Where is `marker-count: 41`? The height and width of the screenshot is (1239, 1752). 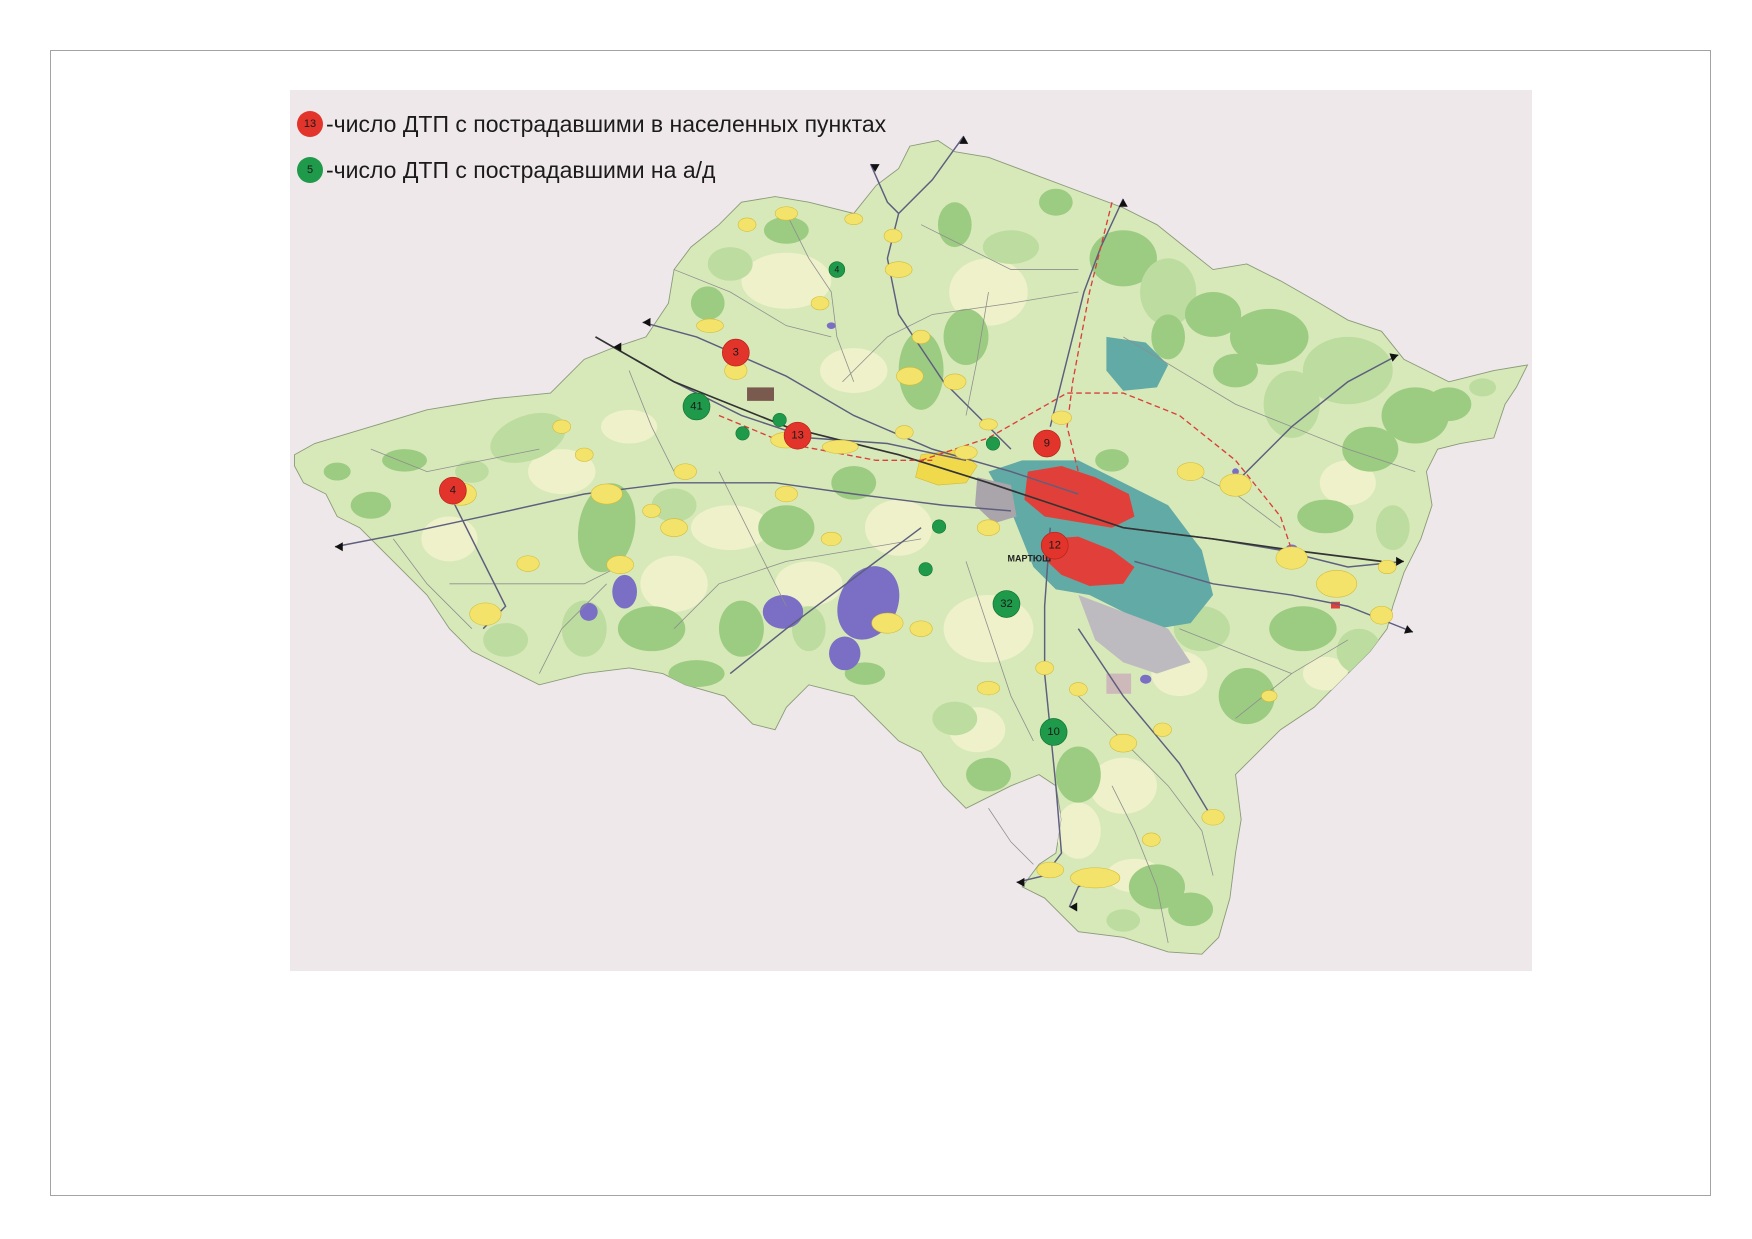
marker-count: 41 is located at coordinates (696, 406).